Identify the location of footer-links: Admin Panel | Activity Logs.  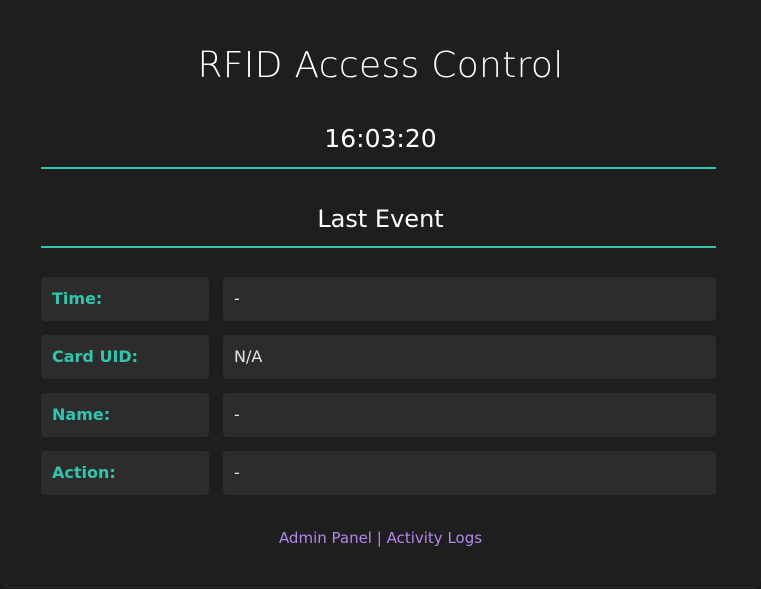
(380, 538).